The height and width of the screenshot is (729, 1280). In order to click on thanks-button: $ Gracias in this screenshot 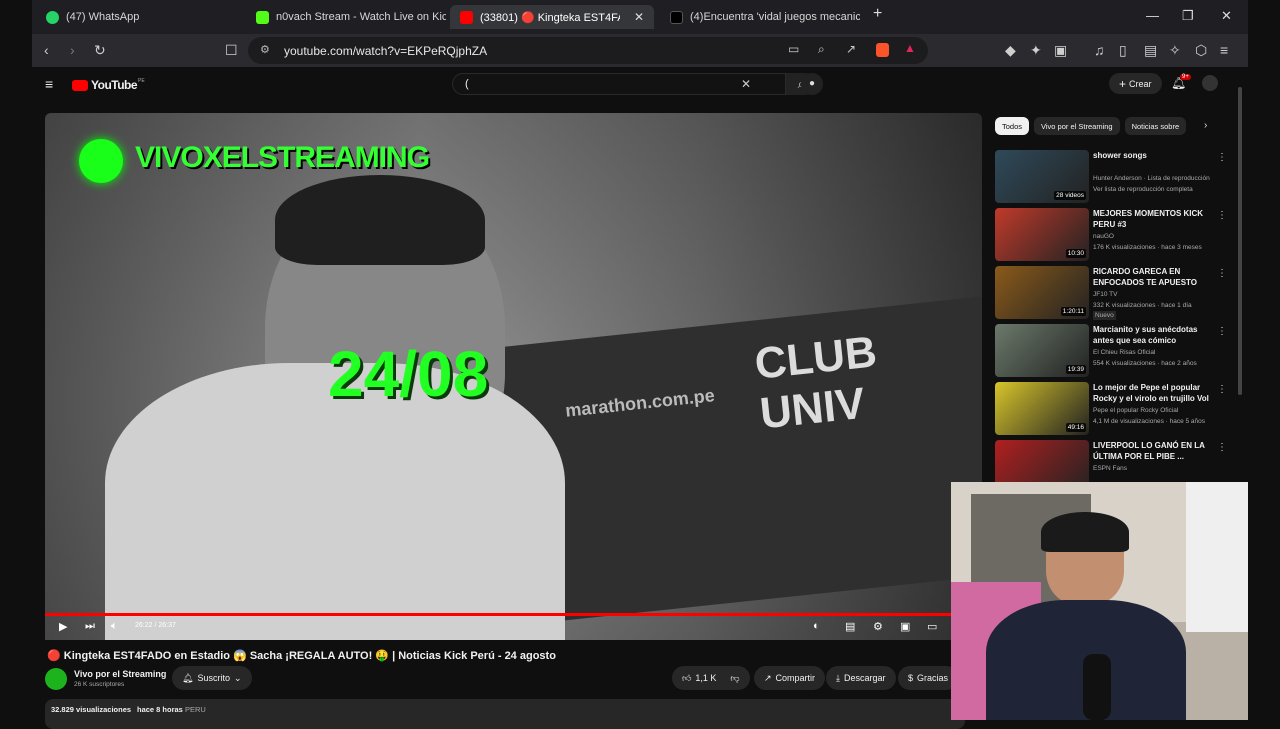, I will do `click(928, 678)`.